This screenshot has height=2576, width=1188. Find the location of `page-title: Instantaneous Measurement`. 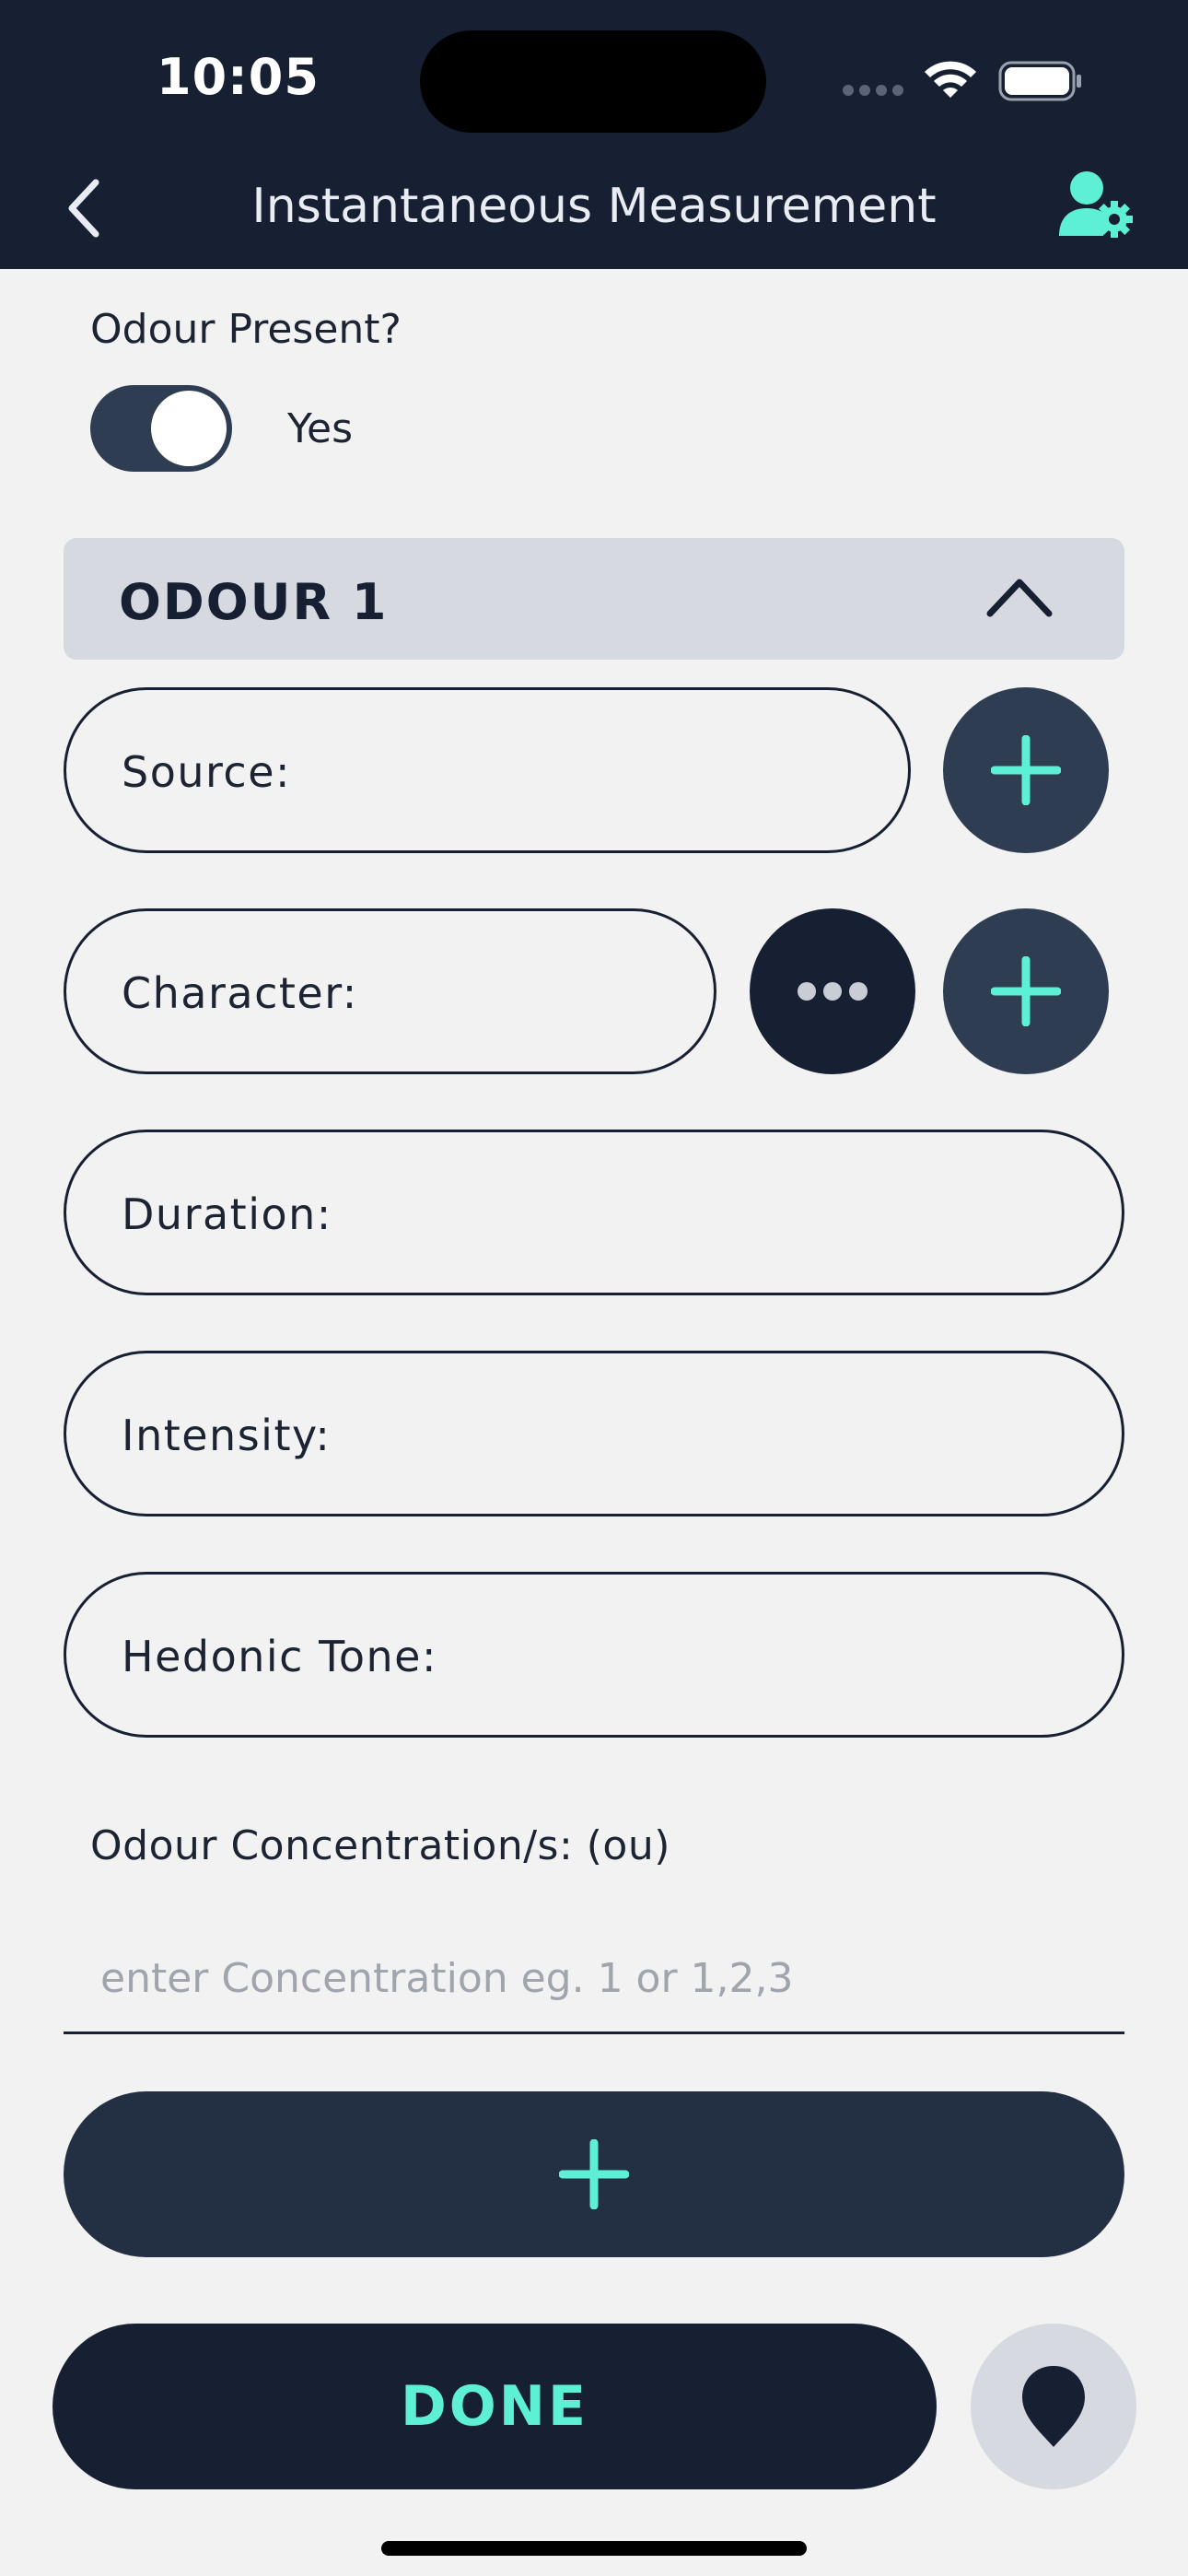

page-title: Instantaneous Measurement is located at coordinates (594, 206).